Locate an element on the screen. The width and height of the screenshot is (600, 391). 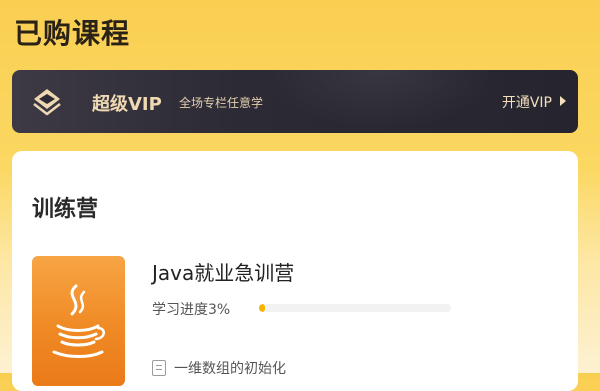
java-coffee-cup-icon is located at coordinates (78, 321).